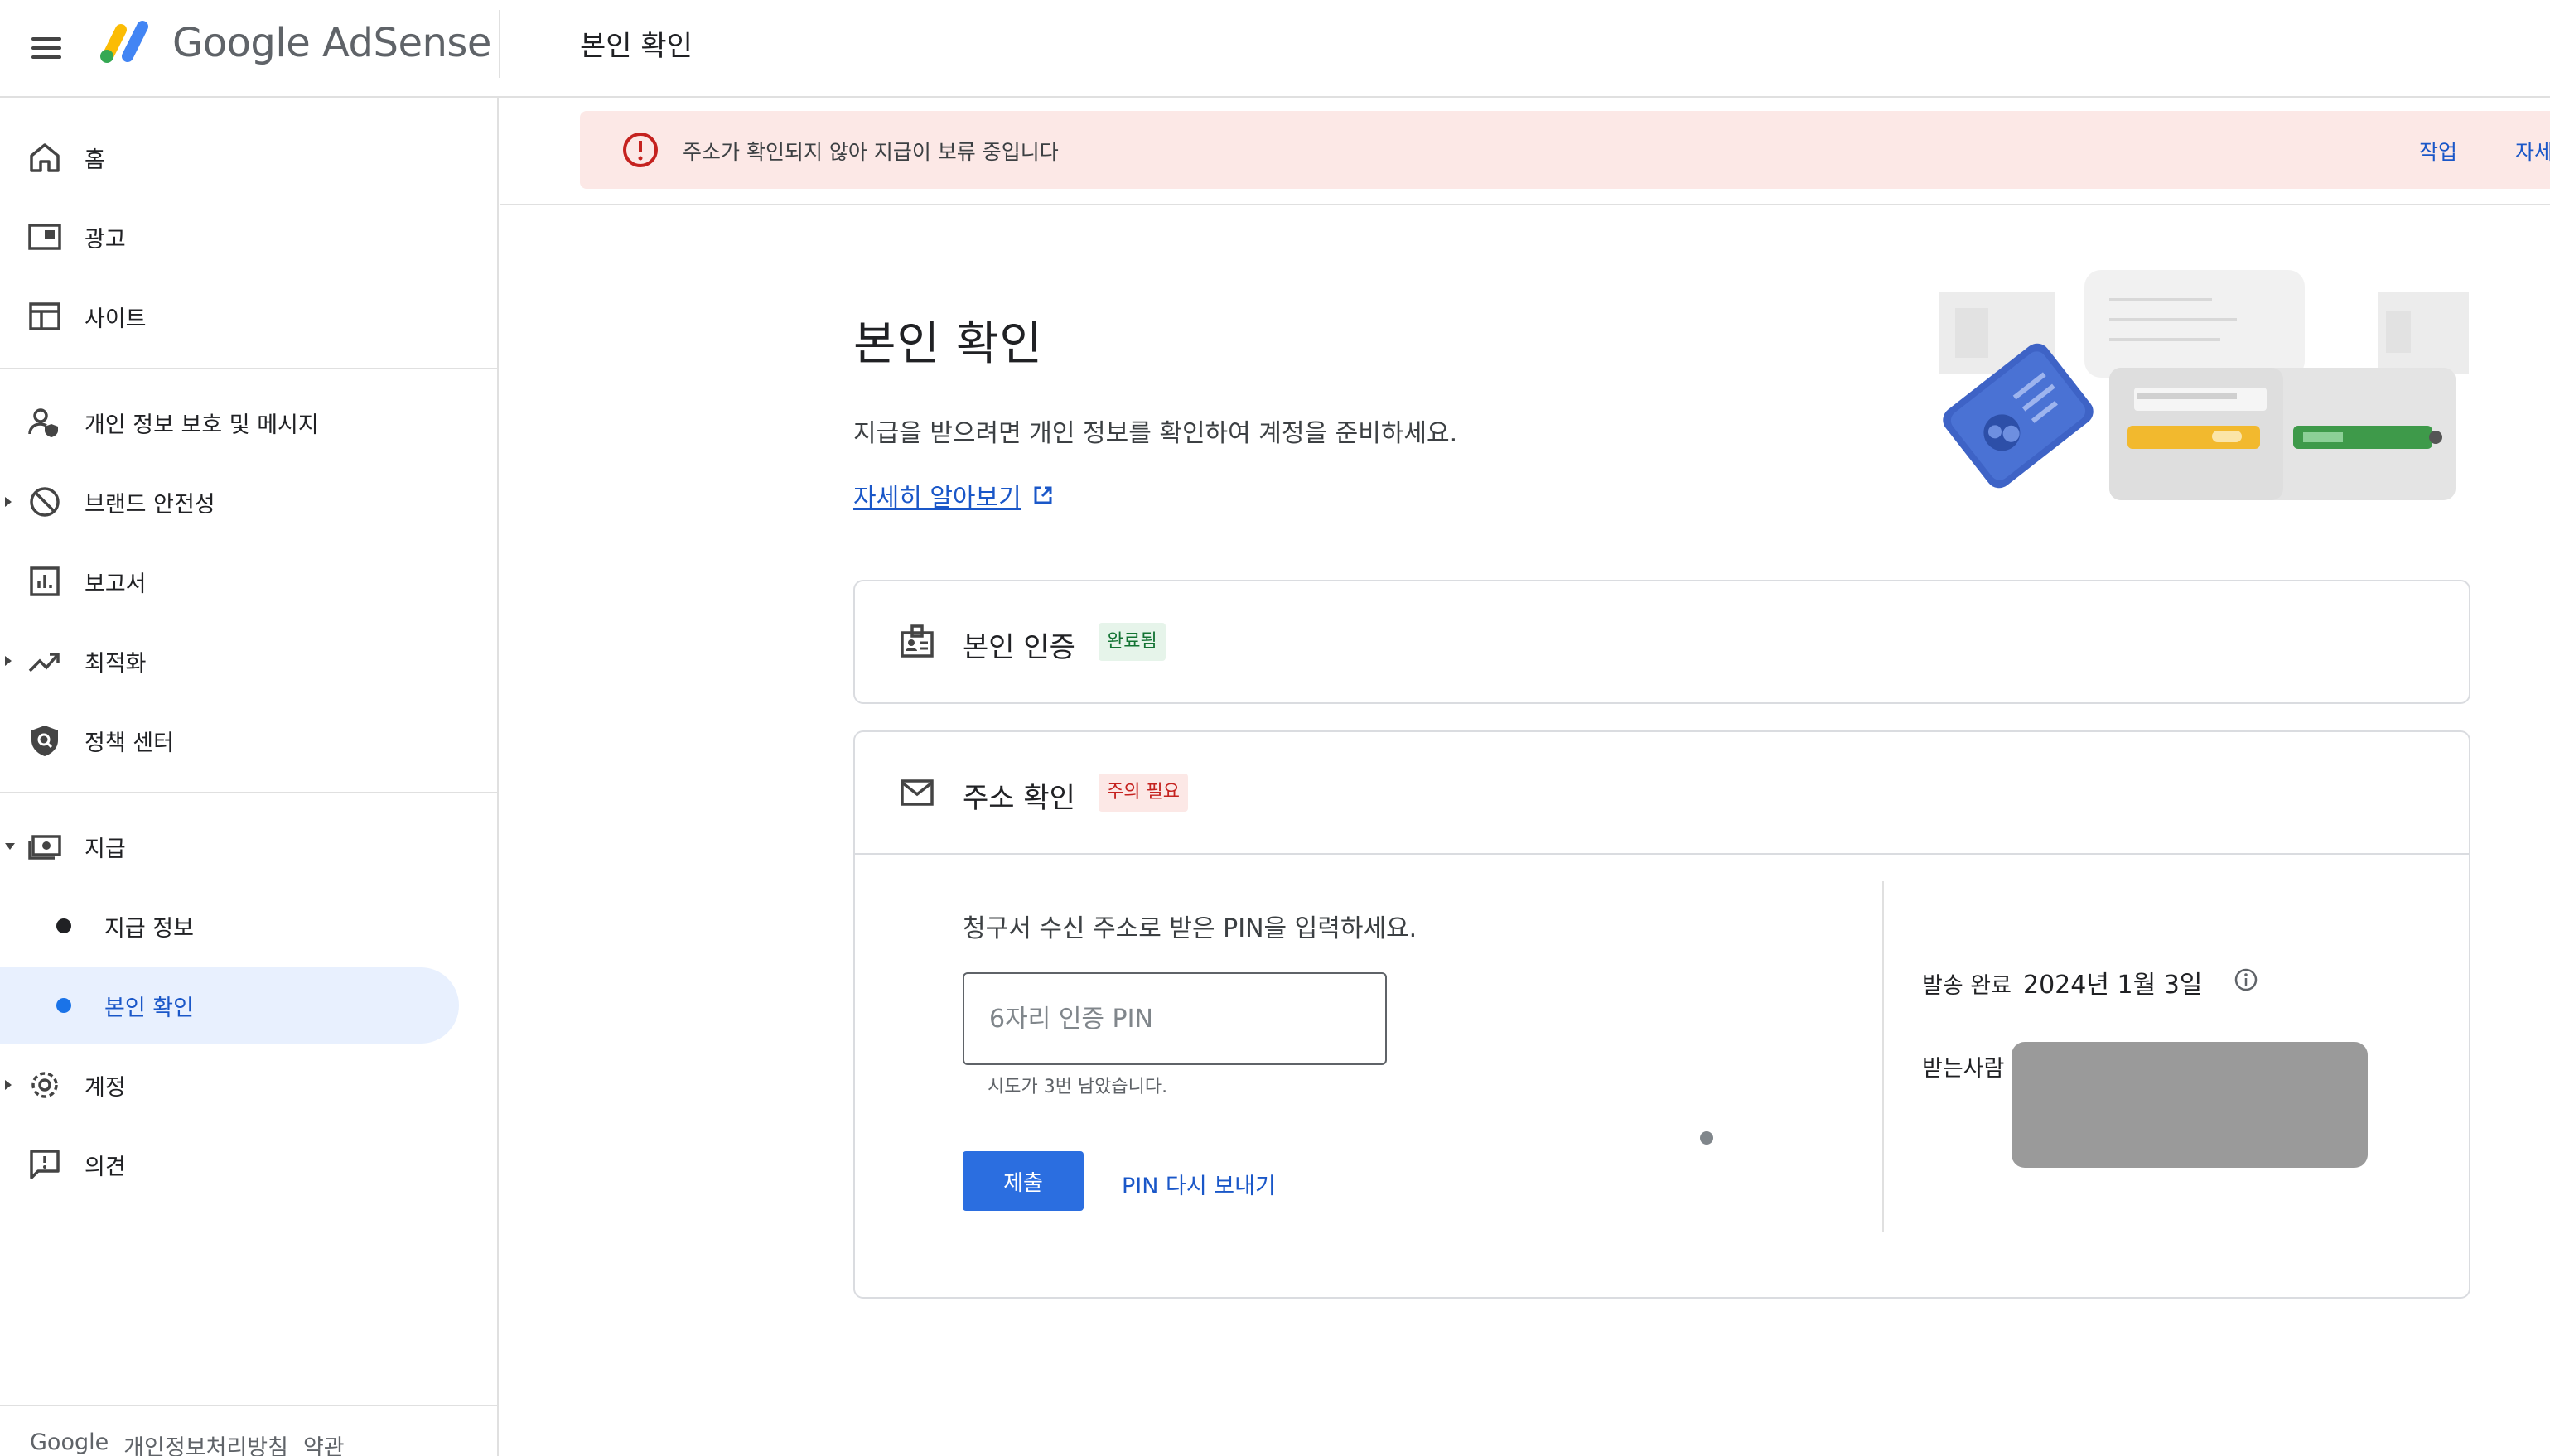  I want to click on status-badge-attention: 주의 필요, so click(1143, 793).